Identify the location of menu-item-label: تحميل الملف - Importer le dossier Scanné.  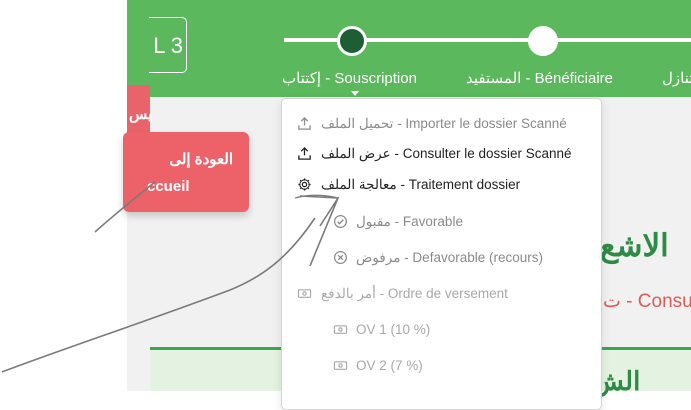
(444, 123).